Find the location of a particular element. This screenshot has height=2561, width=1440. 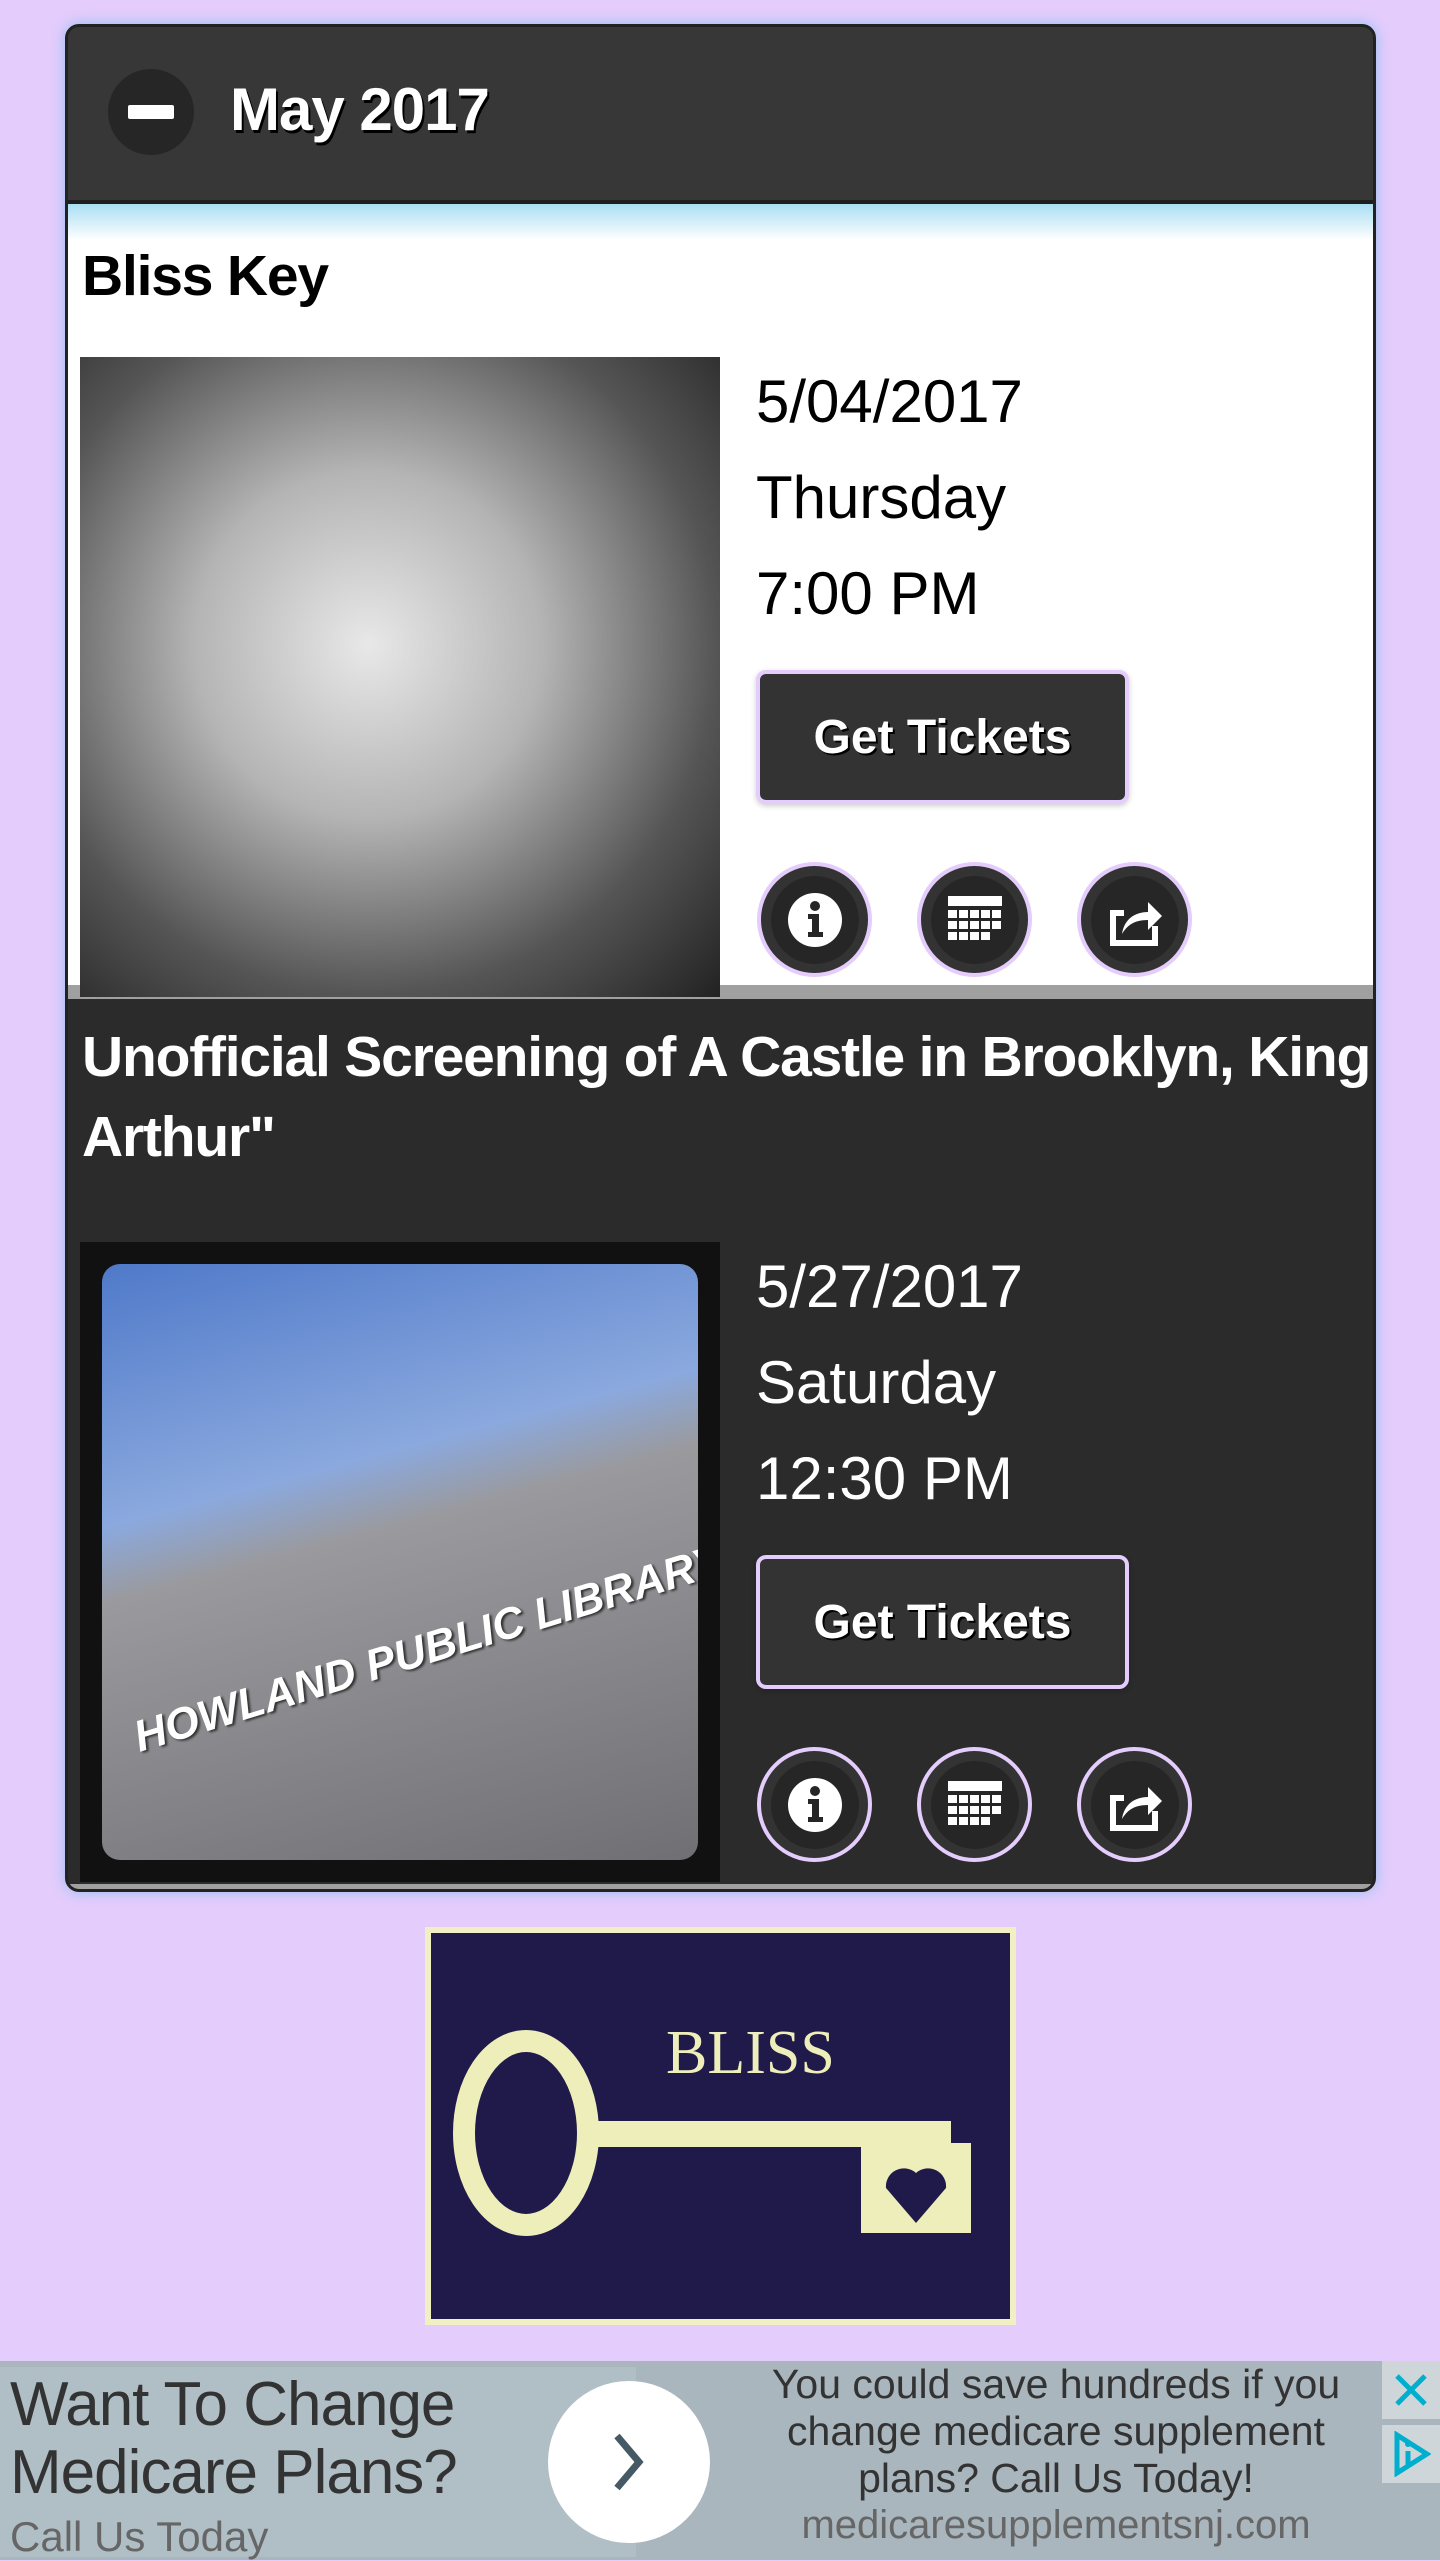

event-title: Bliss Key is located at coordinates (727, 276).